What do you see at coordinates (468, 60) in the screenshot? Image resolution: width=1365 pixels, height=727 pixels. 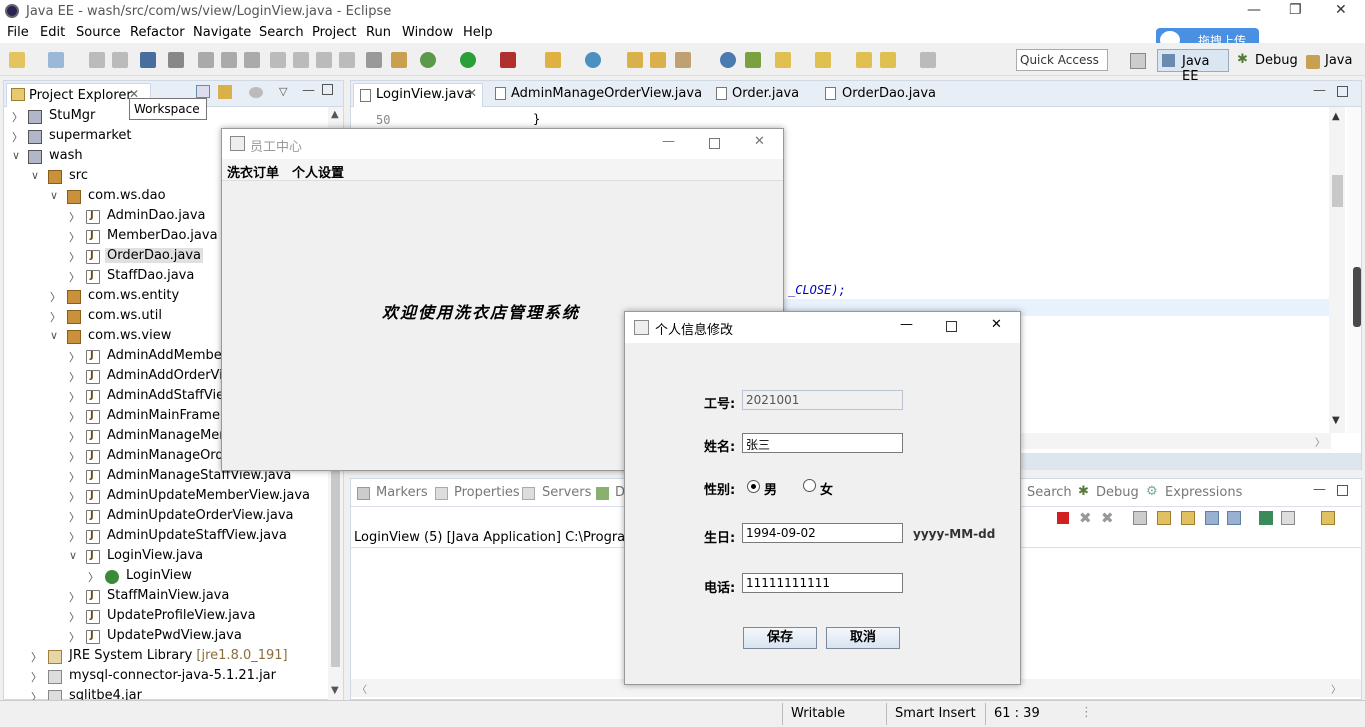 I see `run-icon` at bounding box center [468, 60].